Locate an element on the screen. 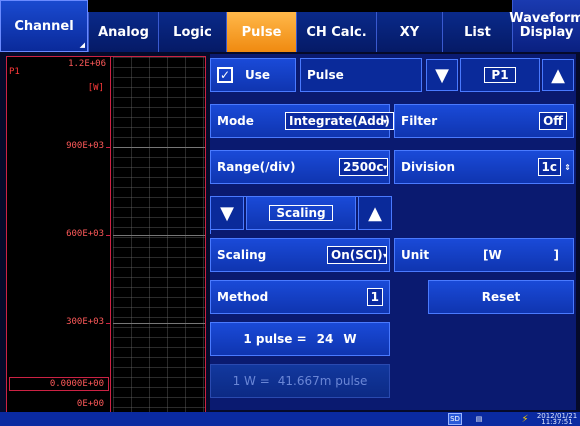 This screenshot has width=580, height=426. w-eq-value: 41.667m pulse is located at coordinates (322, 381).